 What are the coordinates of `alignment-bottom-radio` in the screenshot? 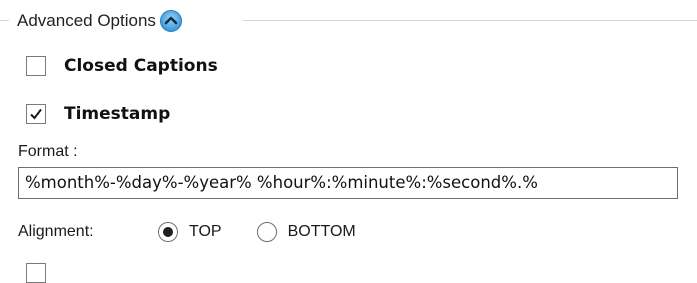 It's located at (266, 232).